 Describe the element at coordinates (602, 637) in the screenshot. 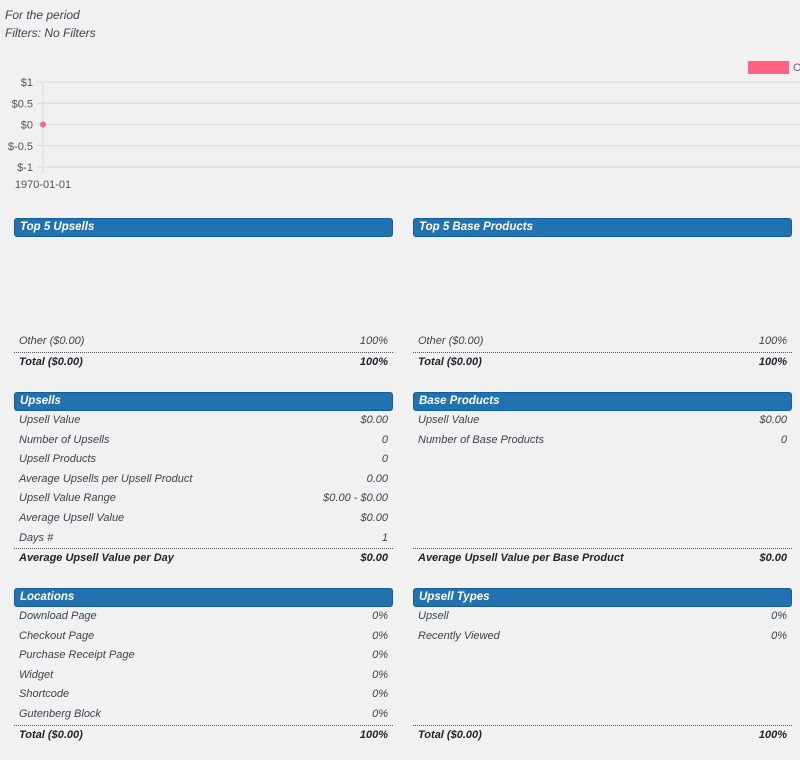

I see `list-item: Recently Viewed 0%` at that location.